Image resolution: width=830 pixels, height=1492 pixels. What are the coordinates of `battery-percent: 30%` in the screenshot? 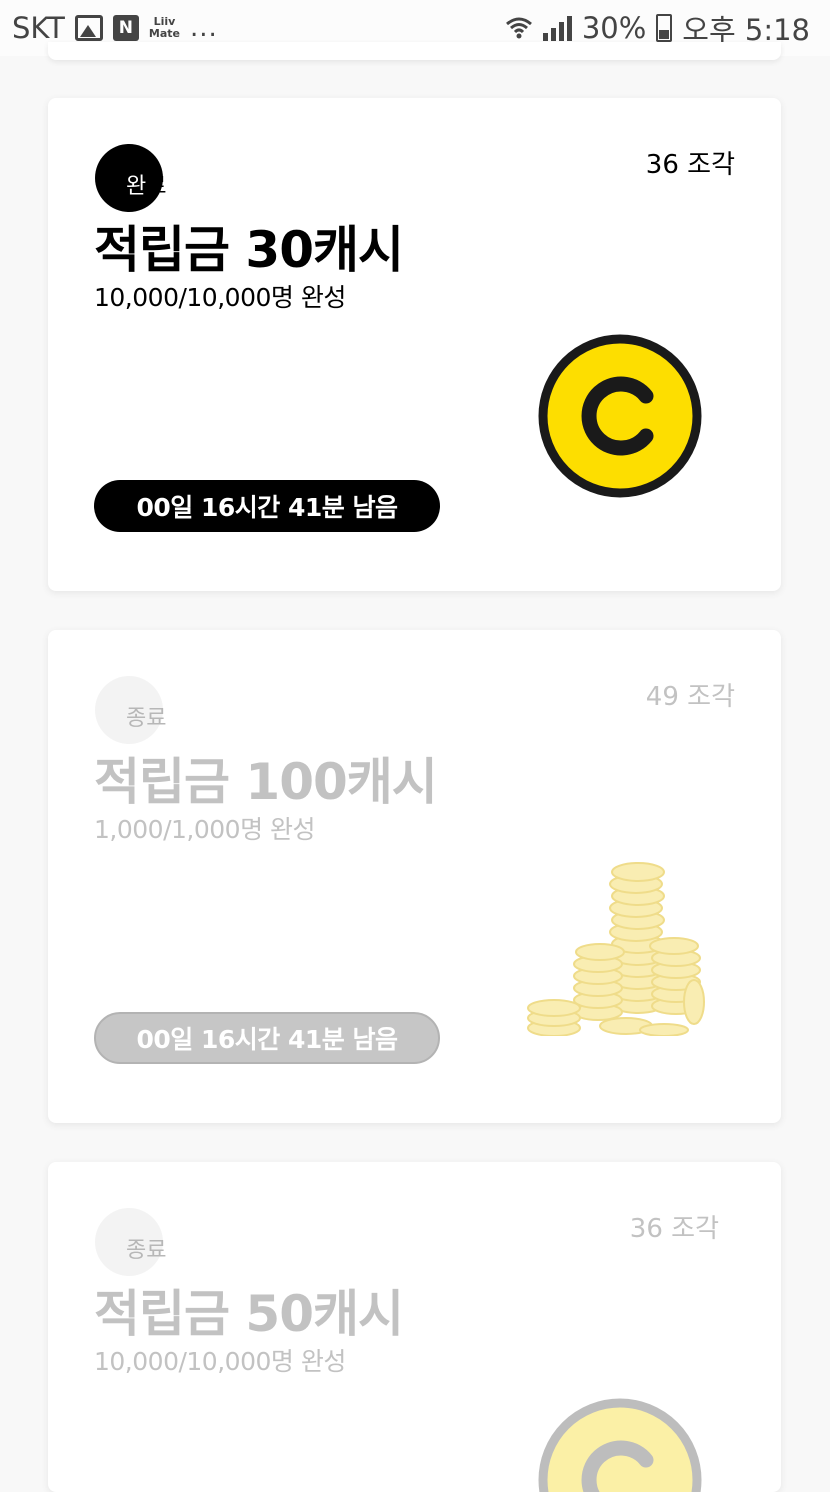 It's located at (614, 28).